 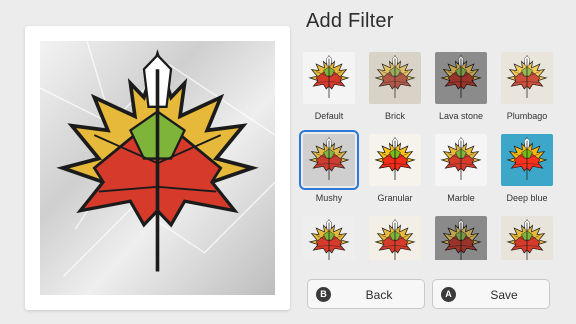 I want to click on filter-label: Lava stone, so click(x=461, y=116).